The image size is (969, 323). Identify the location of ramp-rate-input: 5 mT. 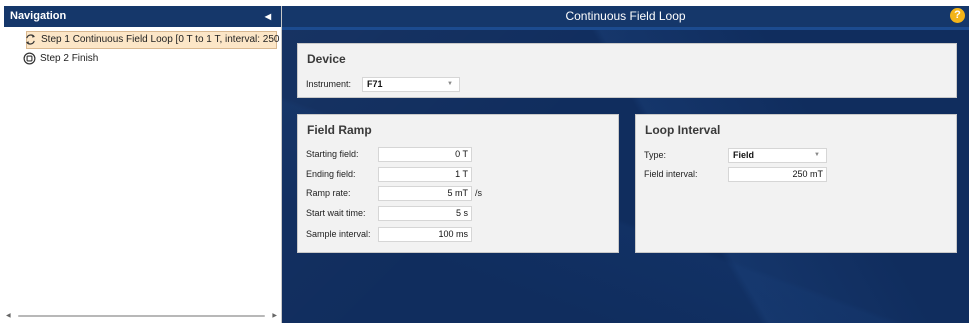
(425, 193).